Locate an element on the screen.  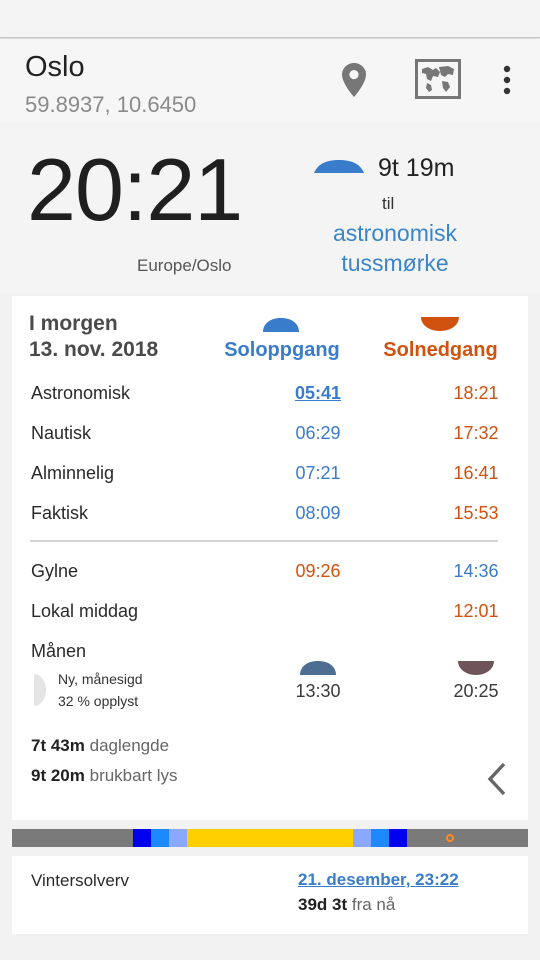
usable-light-value: 9t 20m is located at coordinates (58, 775).